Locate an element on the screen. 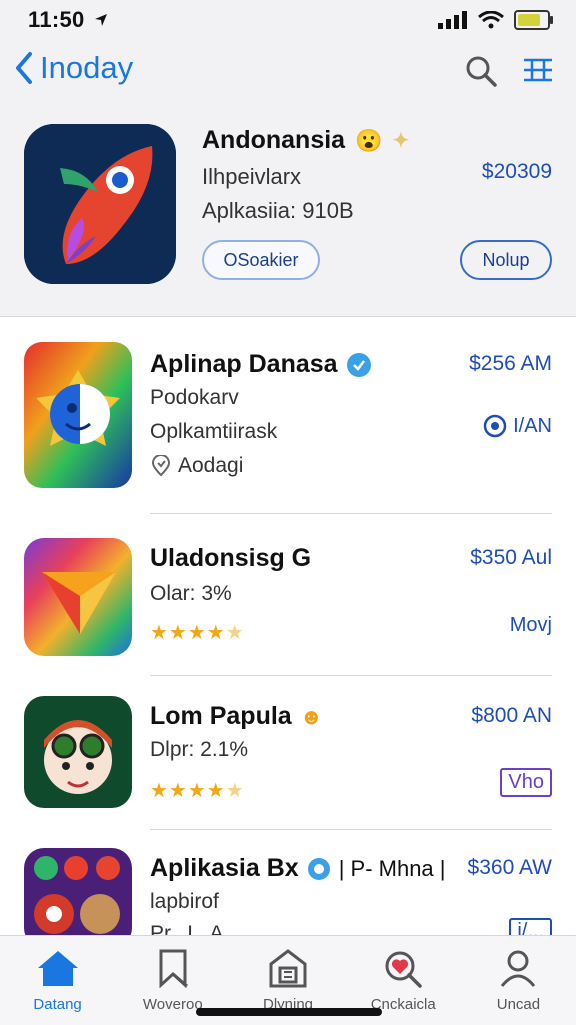  featured-app-tag: OSoakier is located at coordinates (261, 260).